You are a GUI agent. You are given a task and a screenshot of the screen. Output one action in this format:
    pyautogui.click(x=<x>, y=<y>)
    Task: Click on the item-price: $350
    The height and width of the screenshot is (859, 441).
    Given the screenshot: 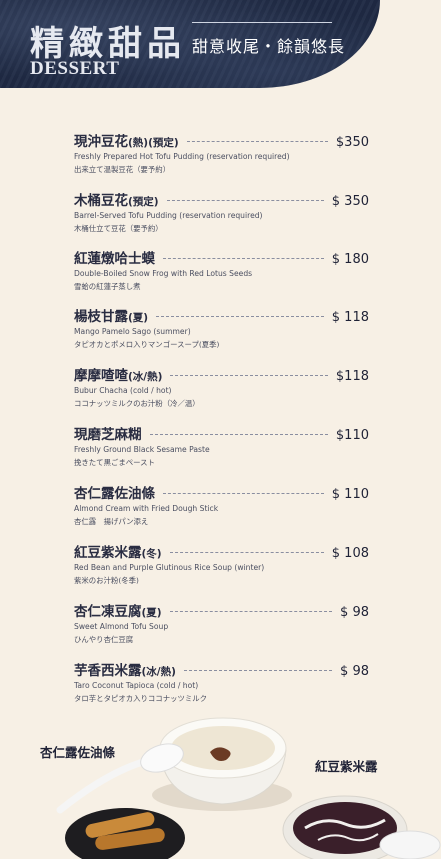 What is the action you would take?
    pyautogui.click(x=352, y=142)
    